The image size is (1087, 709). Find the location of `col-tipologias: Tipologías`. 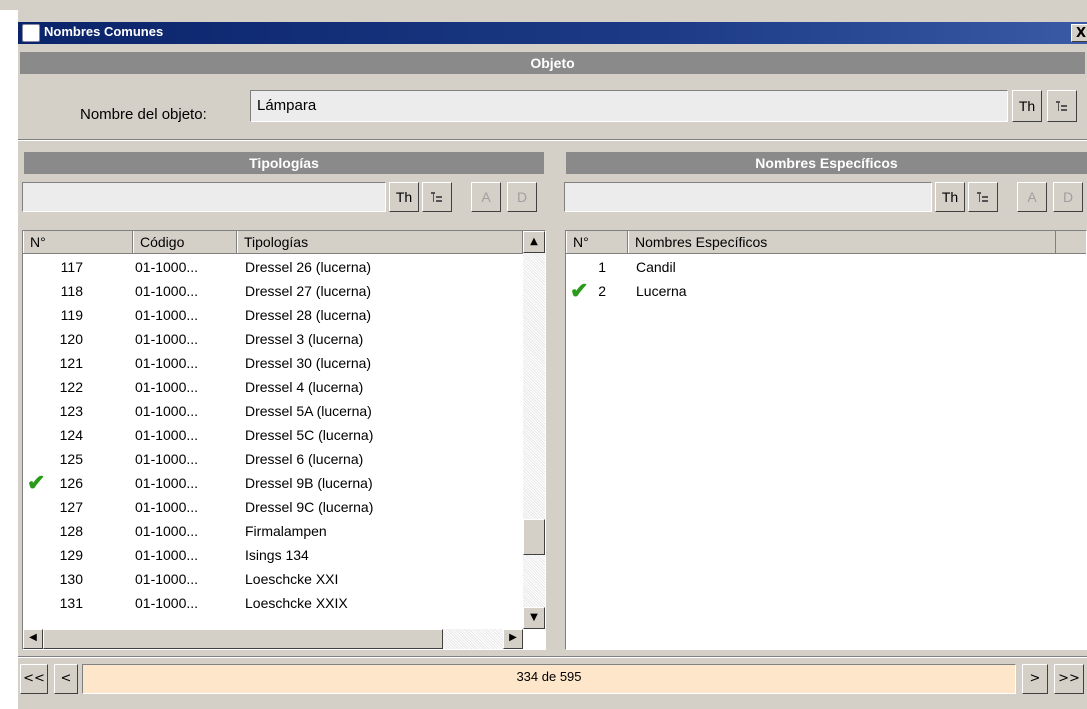

col-tipologias: Tipologías is located at coordinates (380, 242).